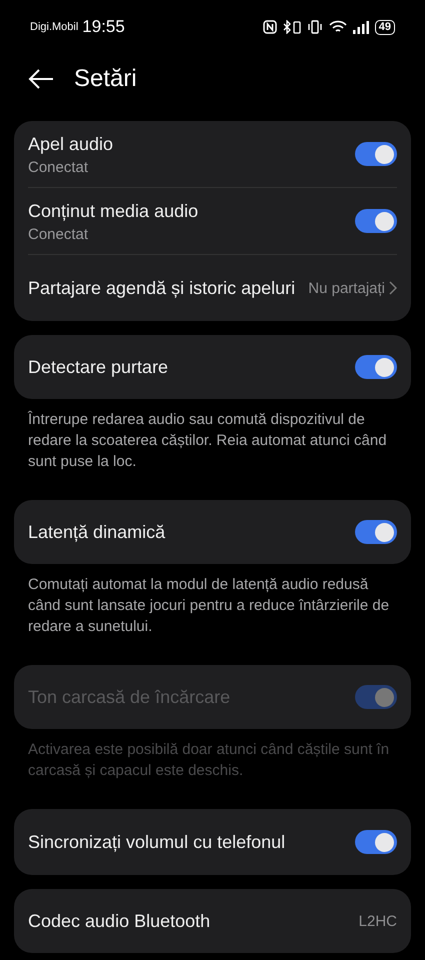 Image resolution: width=425 pixels, height=960 pixels. Describe the element at coordinates (157, 842) in the screenshot. I see `setting-title: Sincronizați volumul cu telefonul` at that location.